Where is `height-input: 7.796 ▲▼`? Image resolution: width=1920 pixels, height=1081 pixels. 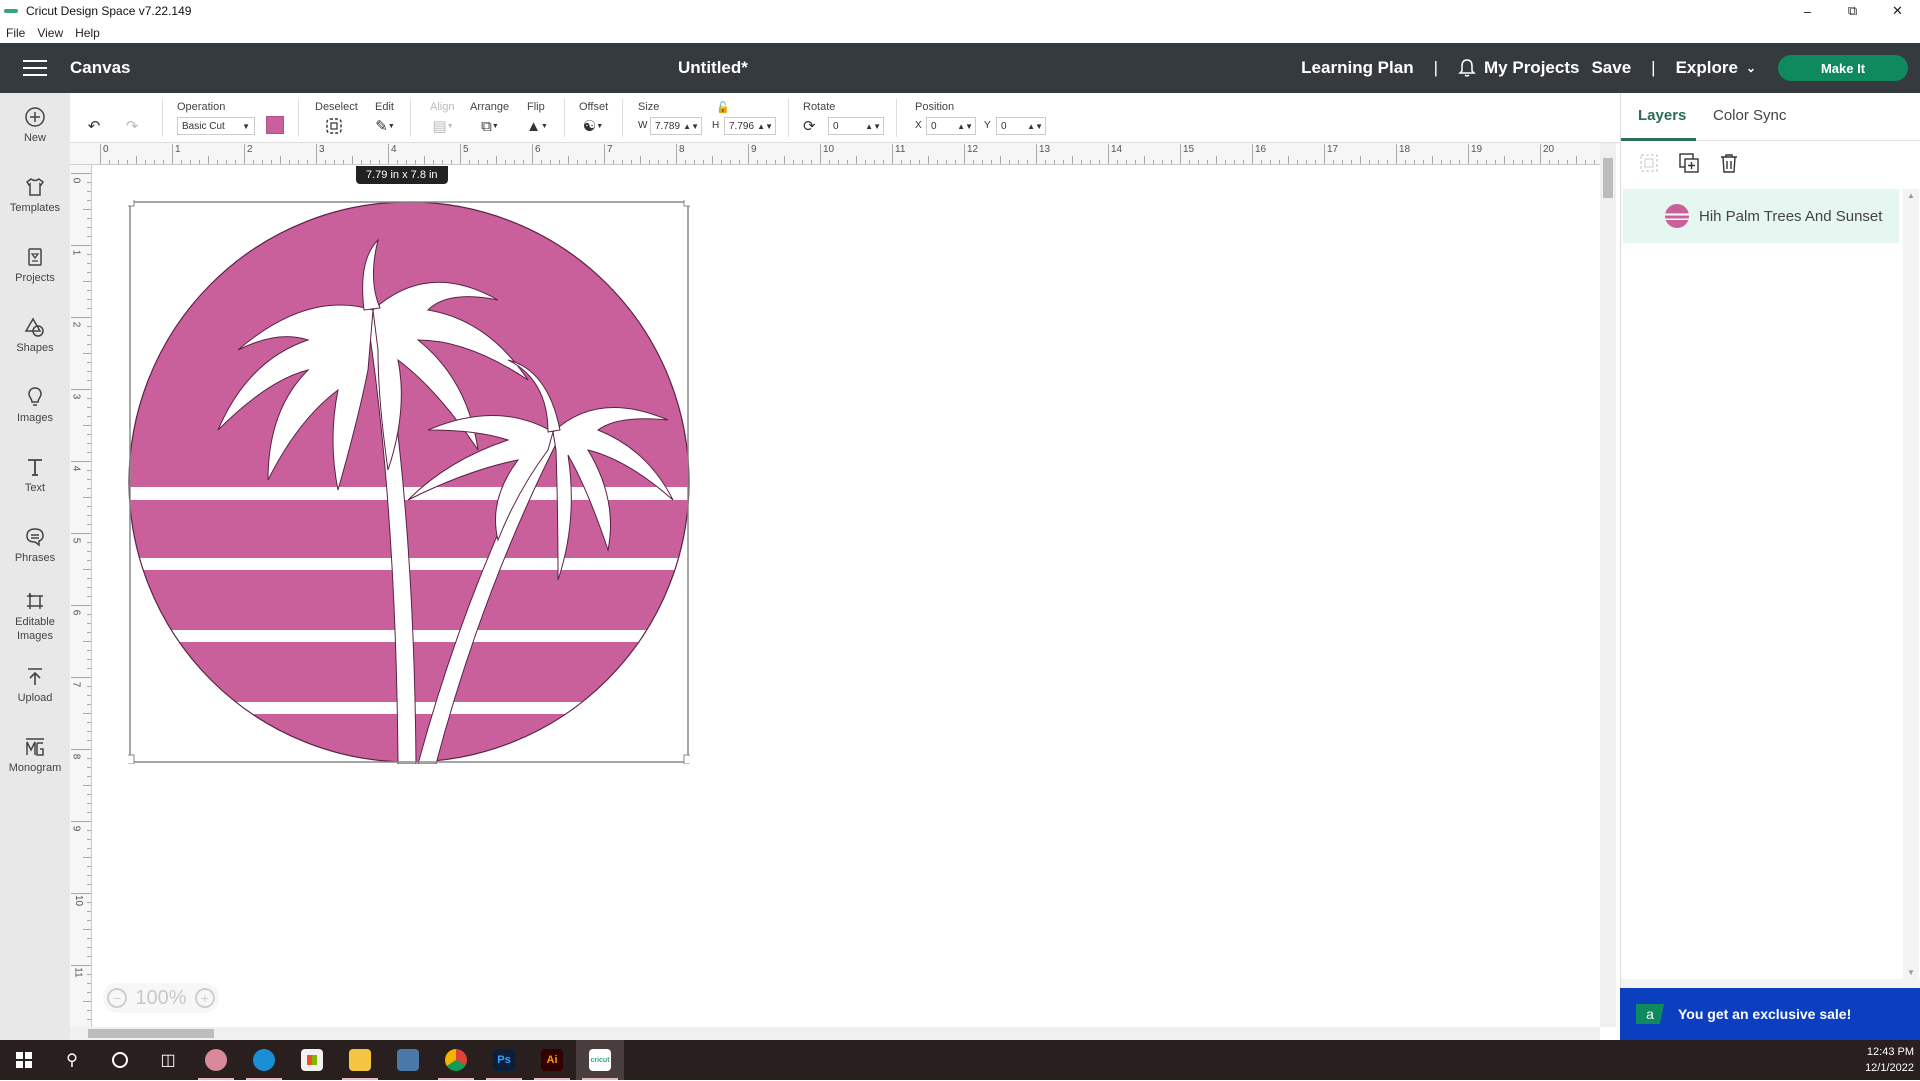
height-input: 7.796 ▲▼ is located at coordinates (750, 126).